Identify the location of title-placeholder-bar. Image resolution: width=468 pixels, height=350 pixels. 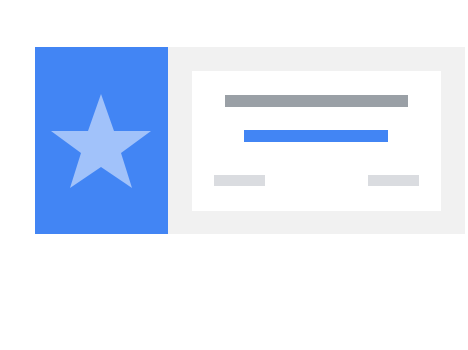
(316, 101).